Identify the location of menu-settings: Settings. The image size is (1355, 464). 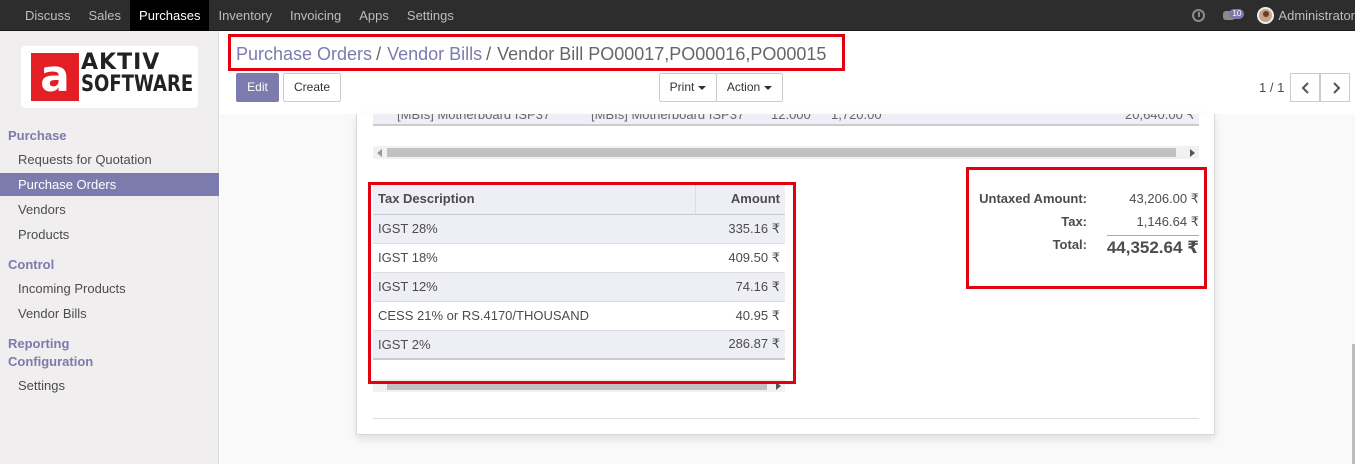
(430, 15).